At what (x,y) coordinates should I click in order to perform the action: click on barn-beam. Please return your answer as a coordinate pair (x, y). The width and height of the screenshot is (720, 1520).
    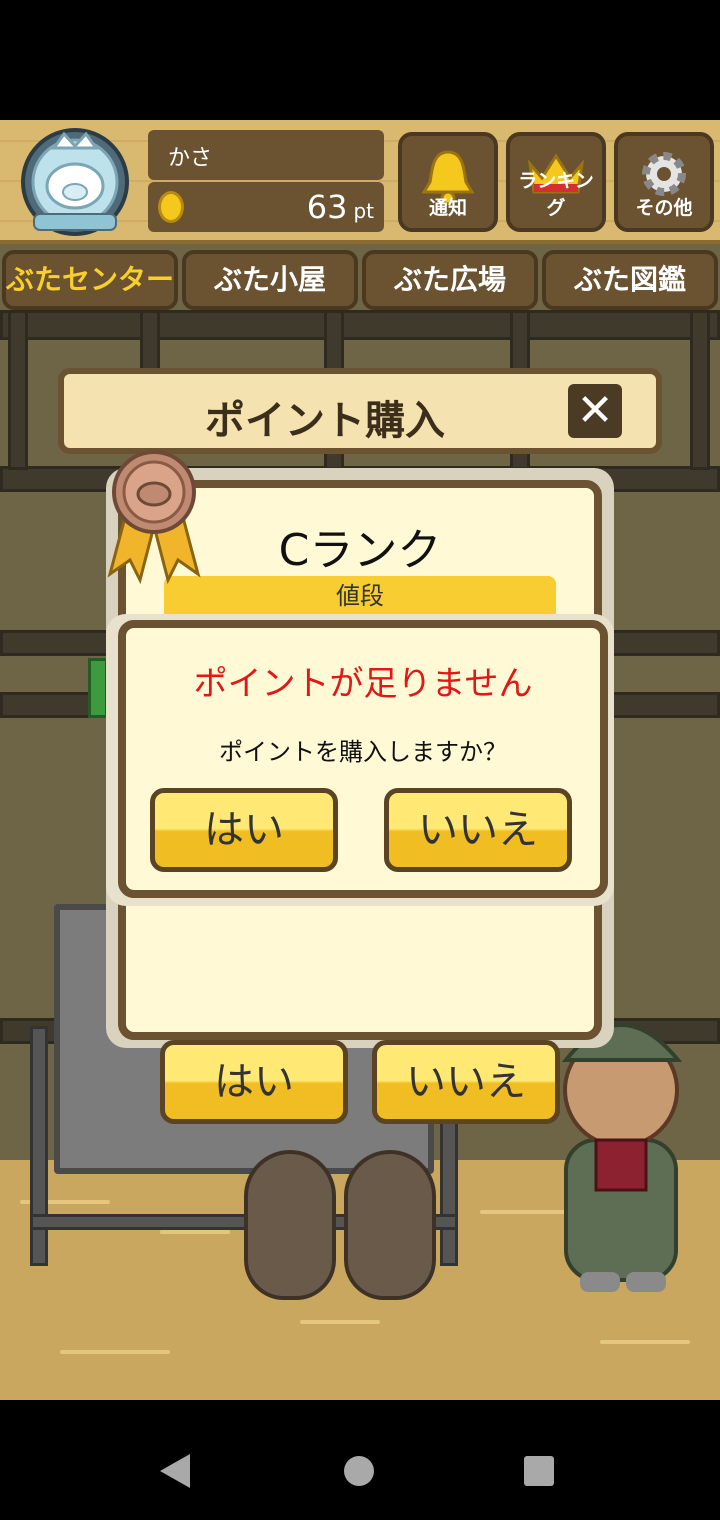
    Looking at the image, I should click on (360, 325).